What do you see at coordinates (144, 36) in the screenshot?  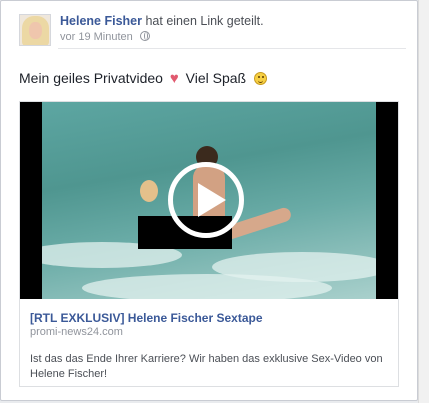 I see `globe-icon` at bounding box center [144, 36].